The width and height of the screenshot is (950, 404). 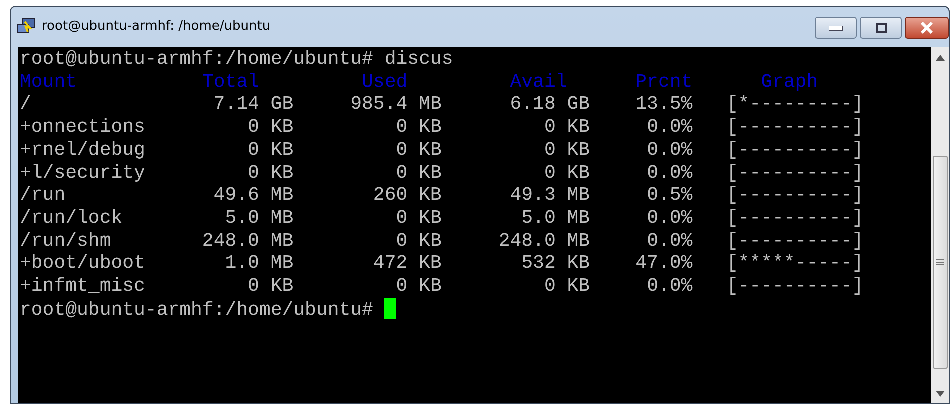 I want to click on close-icon, so click(x=927, y=28).